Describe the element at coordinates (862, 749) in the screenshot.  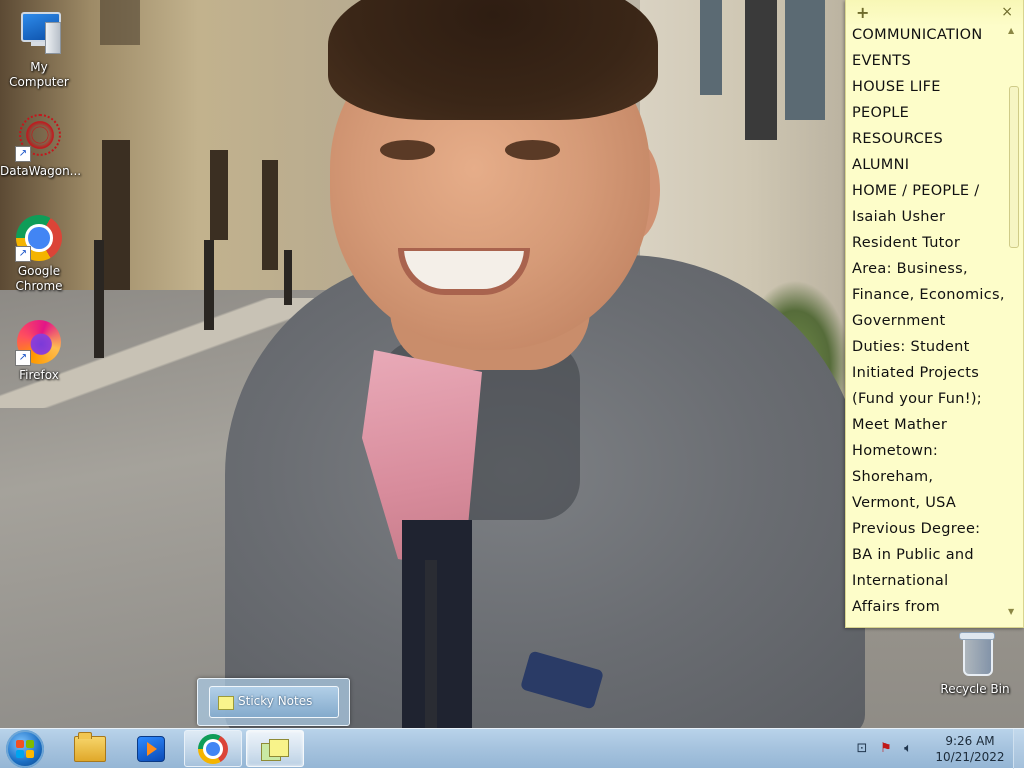
I see `network-icon: ⊡` at that location.